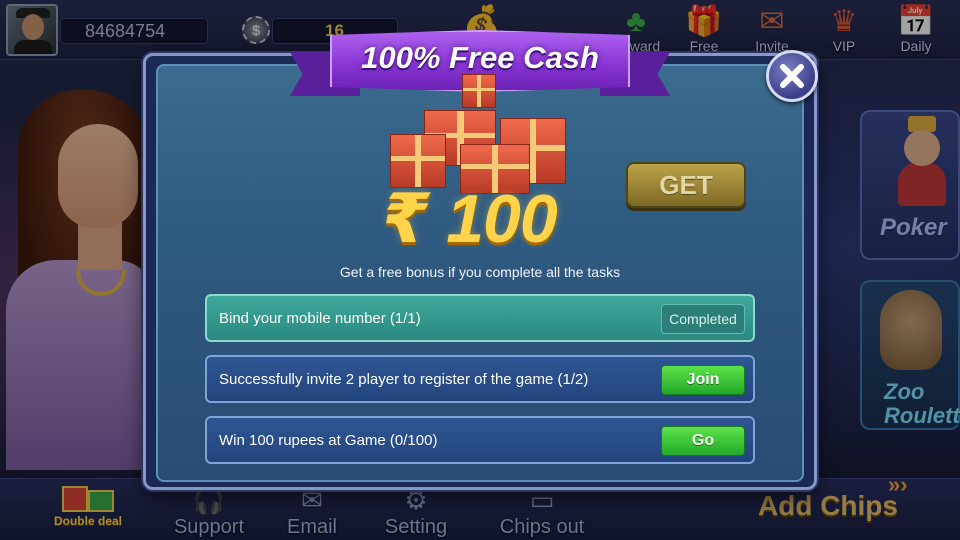  I want to click on completed-badge: Completed, so click(703, 319).